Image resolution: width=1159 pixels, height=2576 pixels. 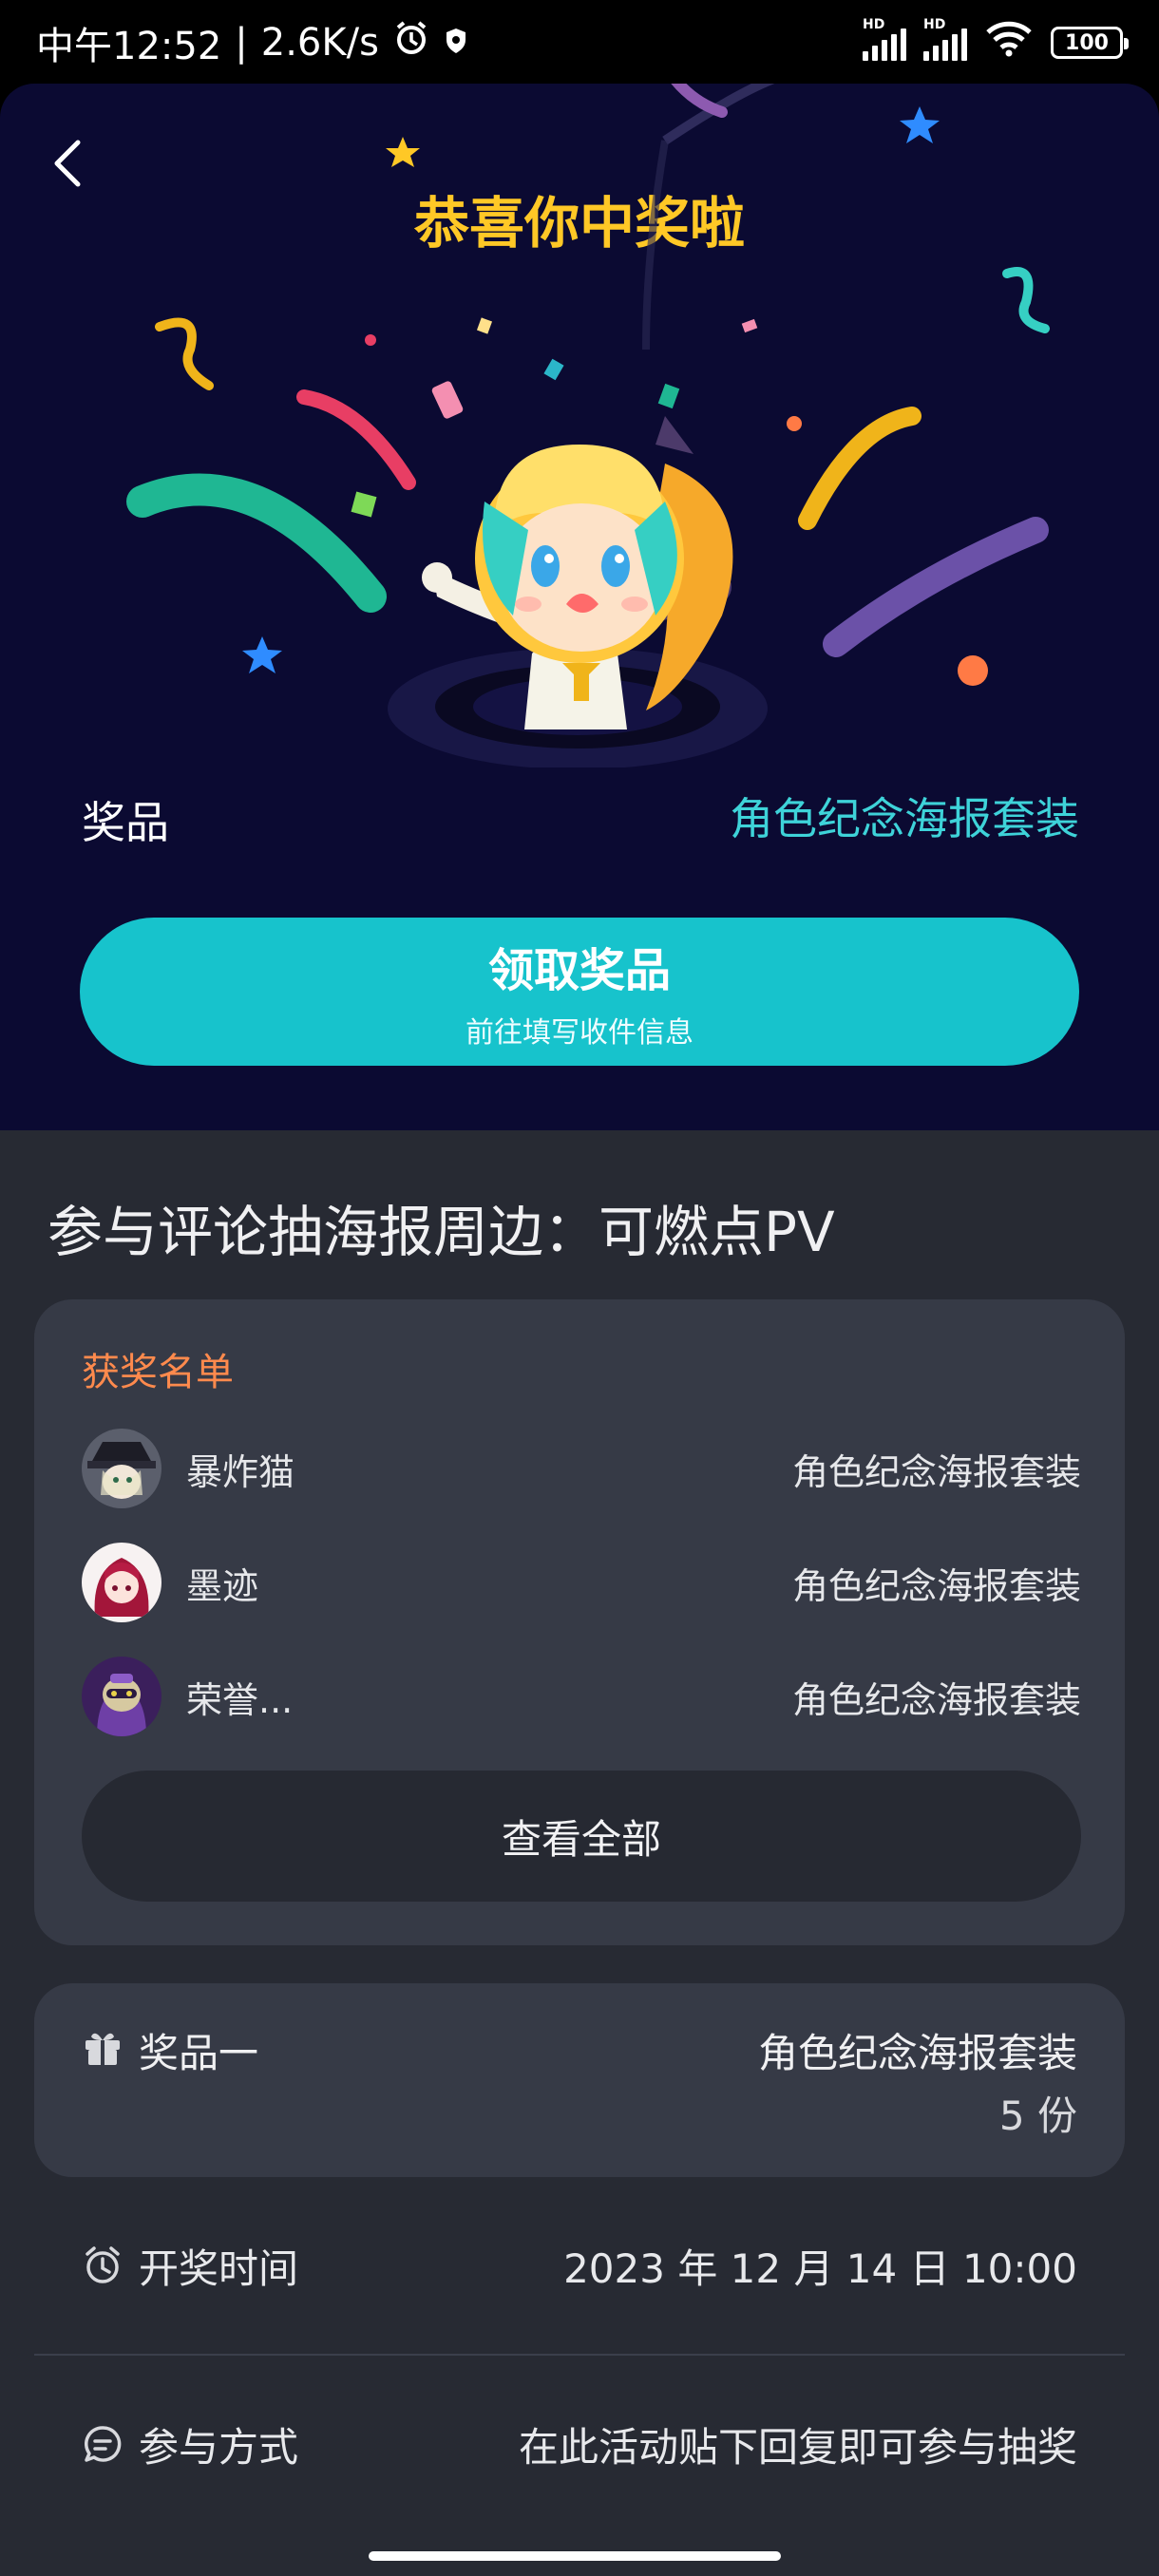 What do you see at coordinates (103, 2444) in the screenshot?
I see `chat-bubble-icon` at bounding box center [103, 2444].